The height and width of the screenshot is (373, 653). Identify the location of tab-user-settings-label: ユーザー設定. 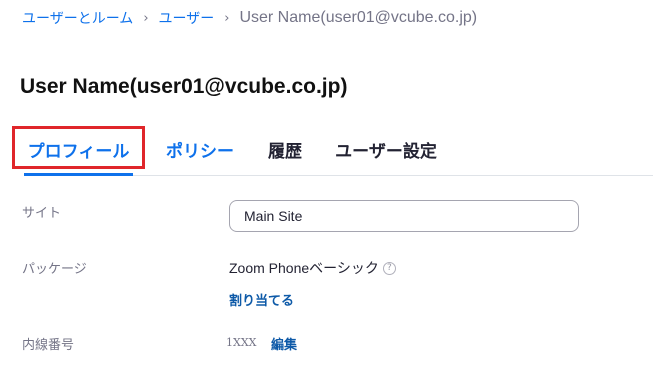
(386, 151).